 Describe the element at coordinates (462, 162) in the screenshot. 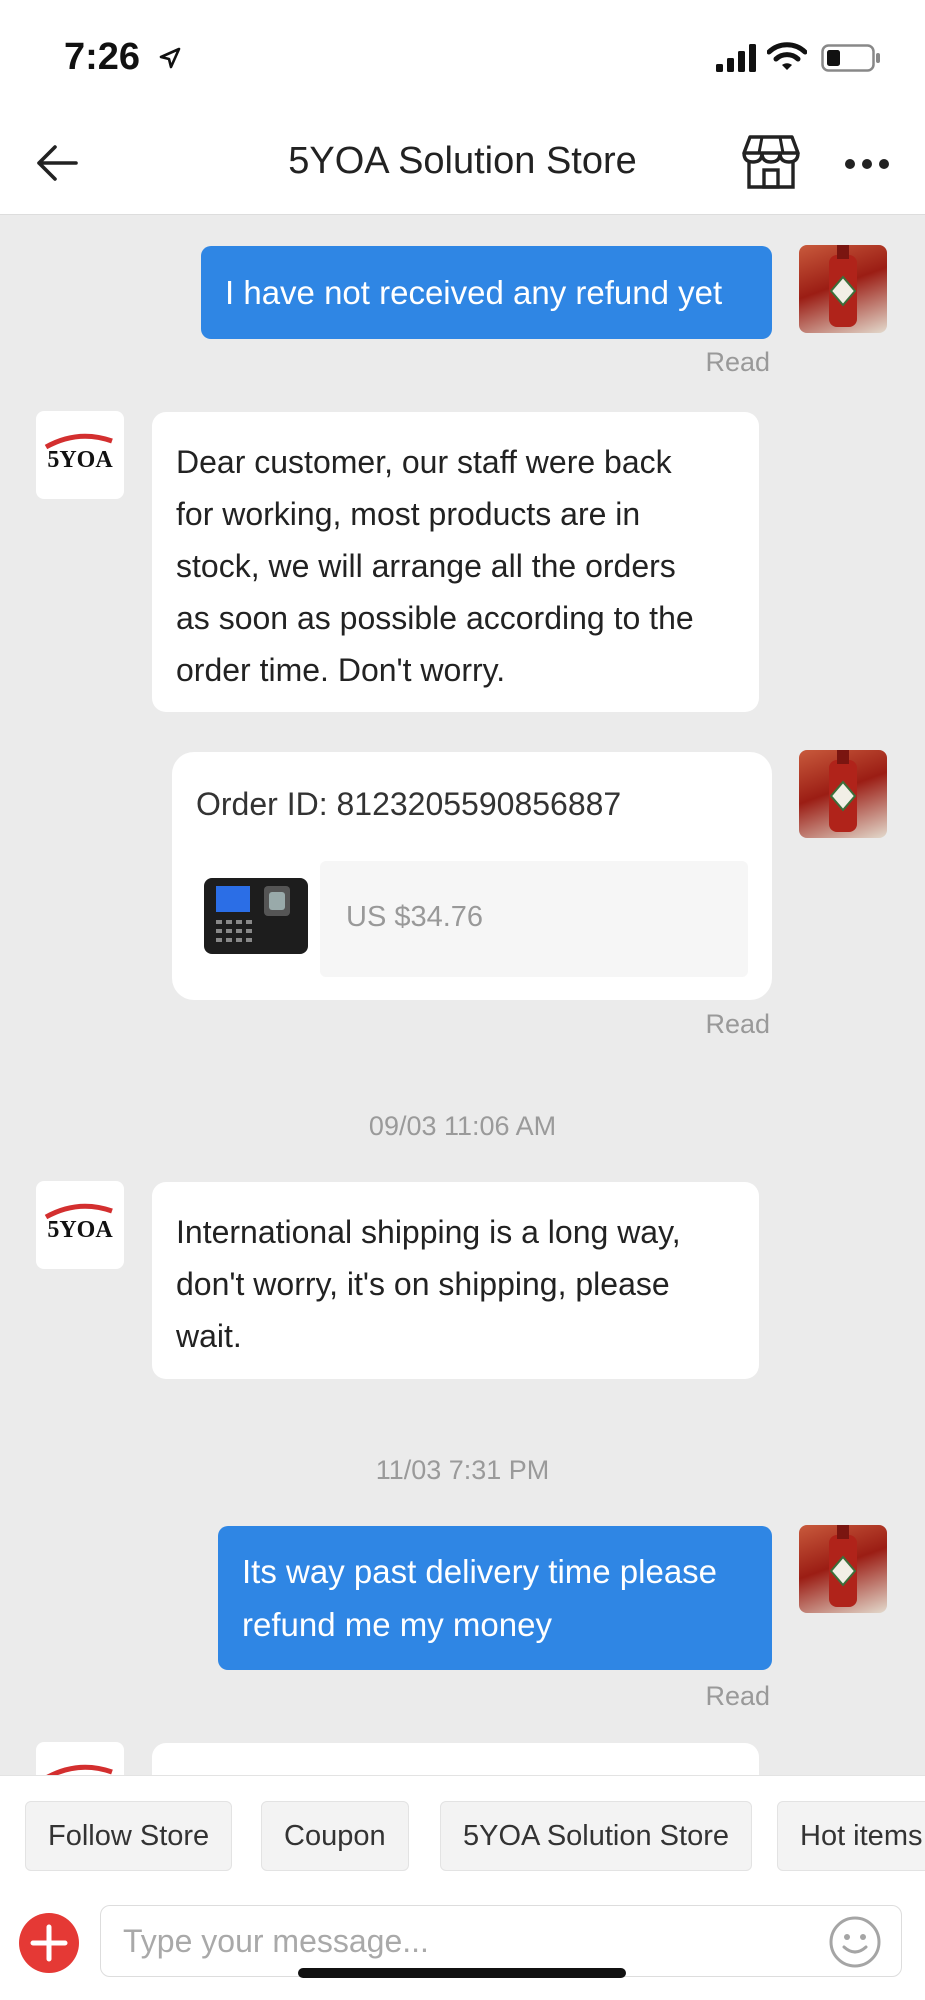

I see `chat-header: 5YOA Solution Store` at that location.